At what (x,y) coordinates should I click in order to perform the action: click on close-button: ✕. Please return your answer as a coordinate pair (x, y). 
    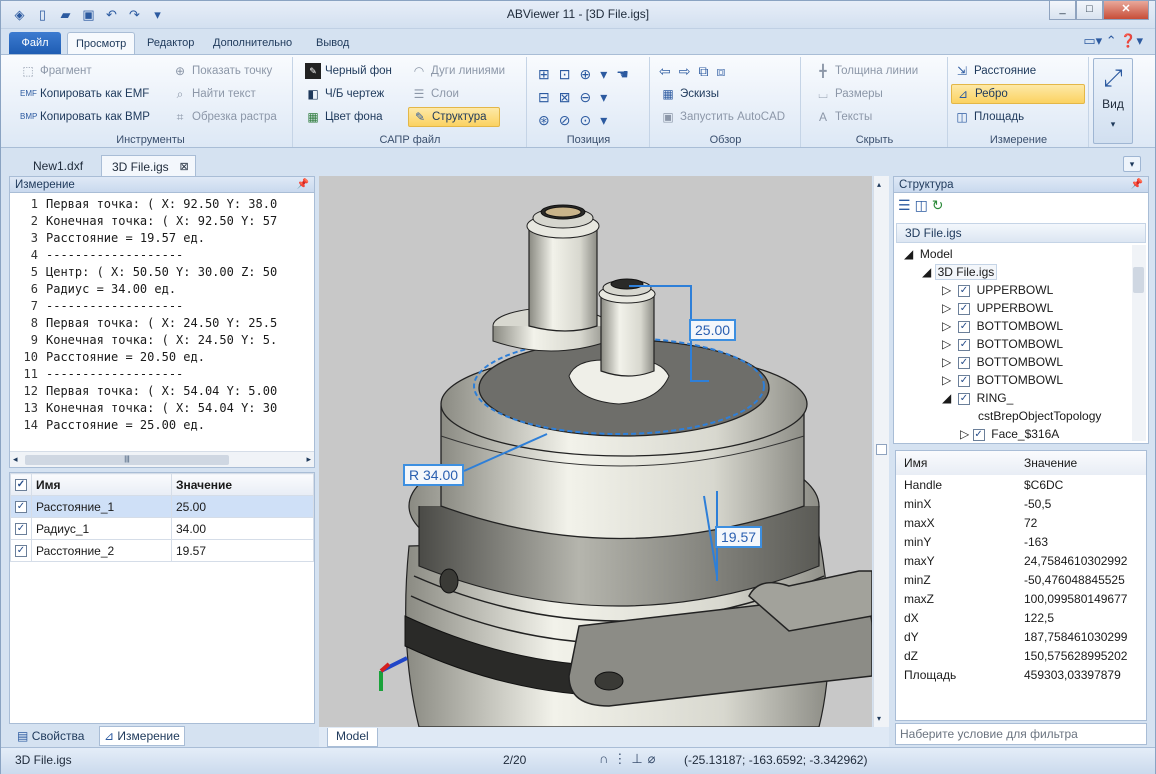
    Looking at the image, I should click on (1126, 10).